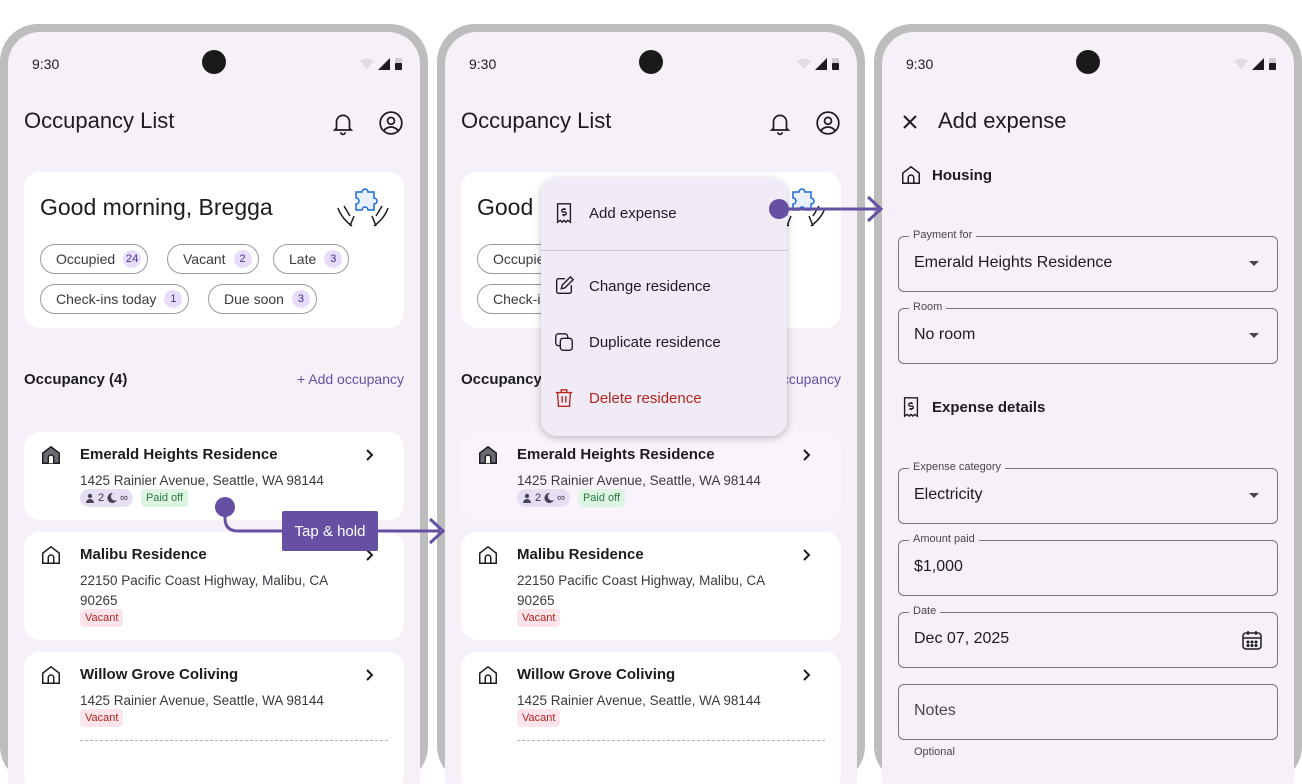  What do you see at coordinates (946, 175) in the screenshot?
I see `section-housing: Housing` at bounding box center [946, 175].